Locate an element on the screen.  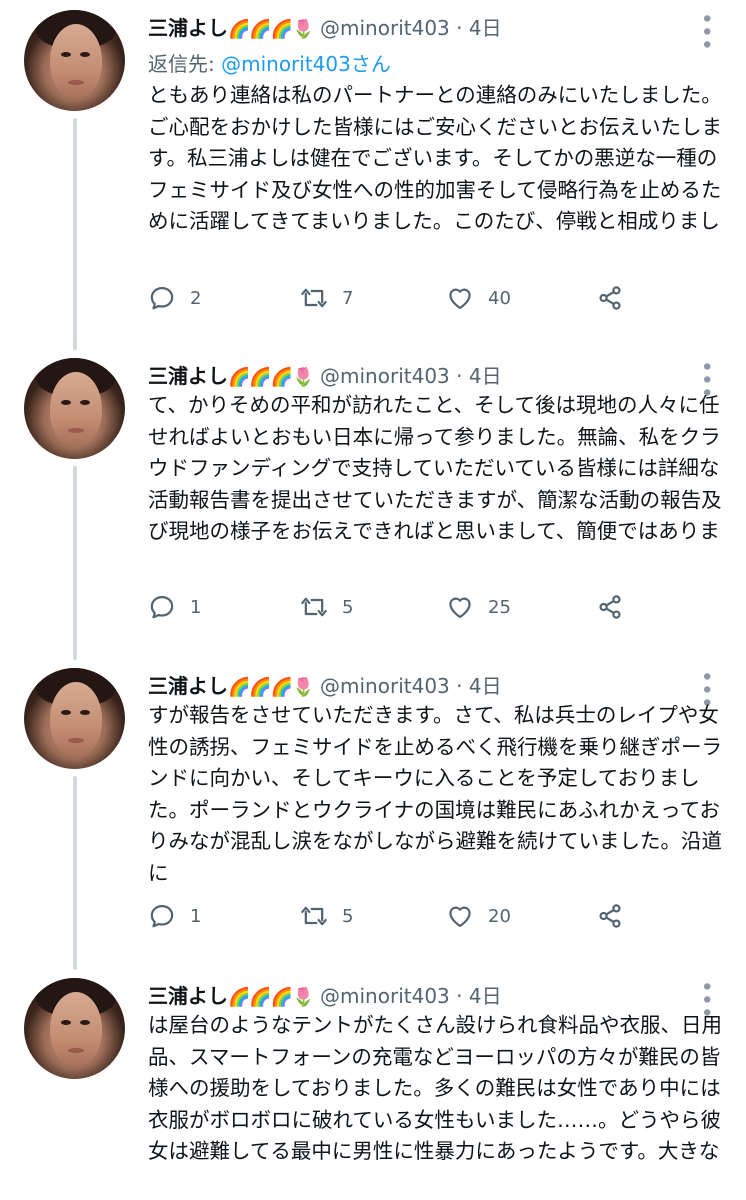
reply-button: 2 is located at coordinates (174, 298).